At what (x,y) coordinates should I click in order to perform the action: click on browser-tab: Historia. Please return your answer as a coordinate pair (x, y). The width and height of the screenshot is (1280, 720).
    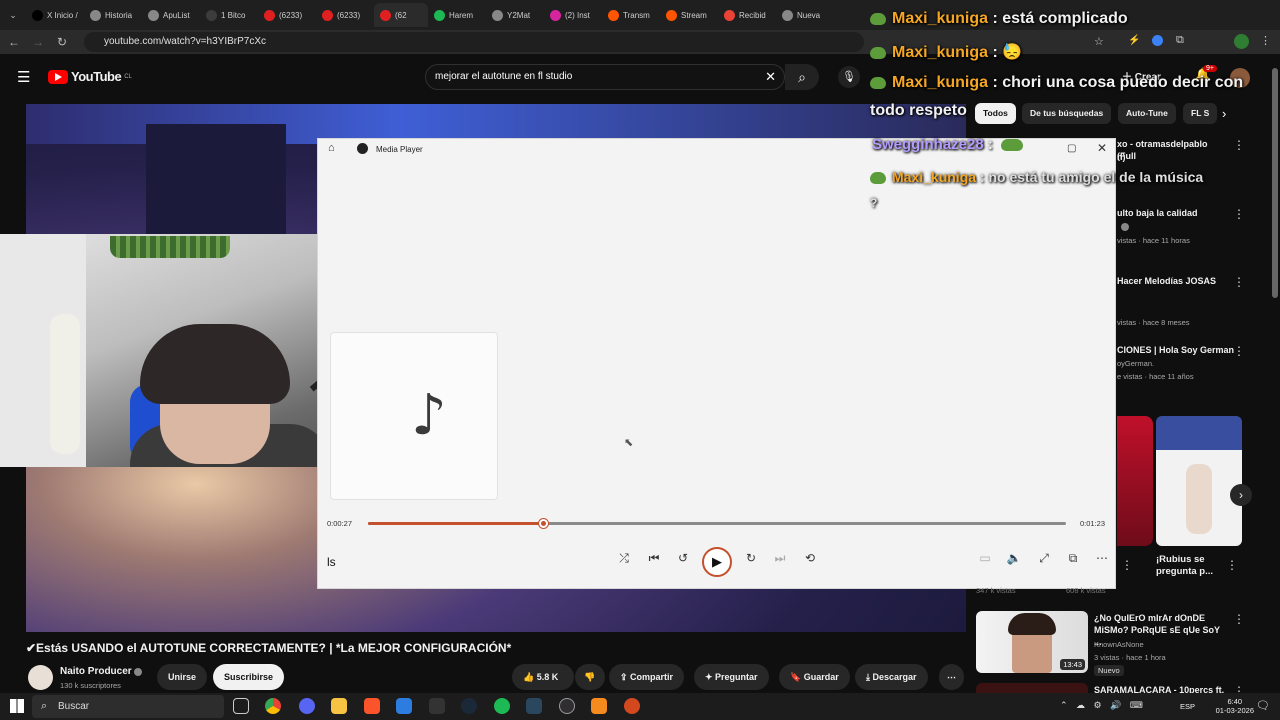
    Looking at the image, I should click on (113, 15).